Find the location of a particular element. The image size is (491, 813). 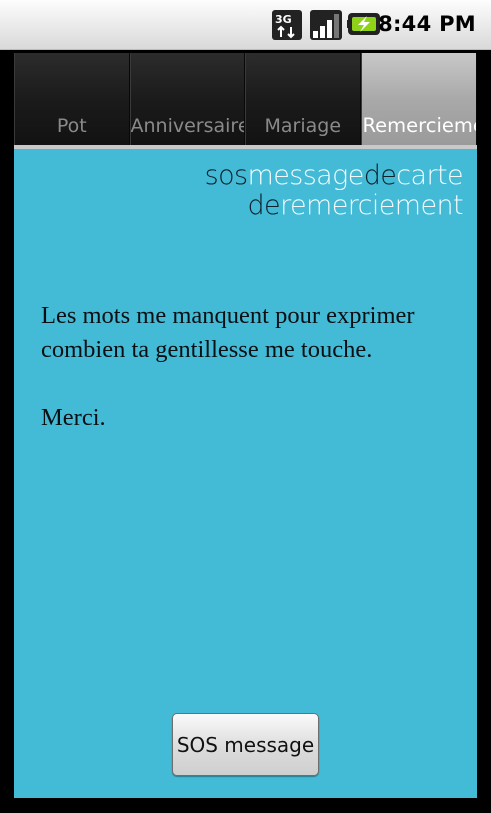

logo-word: carte is located at coordinates (429, 175).